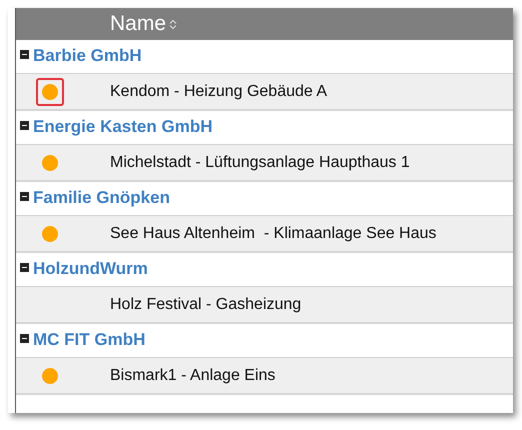 Image resolution: width=522 pixels, height=430 pixels. I want to click on group-row: MC FIT GmbH, so click(264, 341).